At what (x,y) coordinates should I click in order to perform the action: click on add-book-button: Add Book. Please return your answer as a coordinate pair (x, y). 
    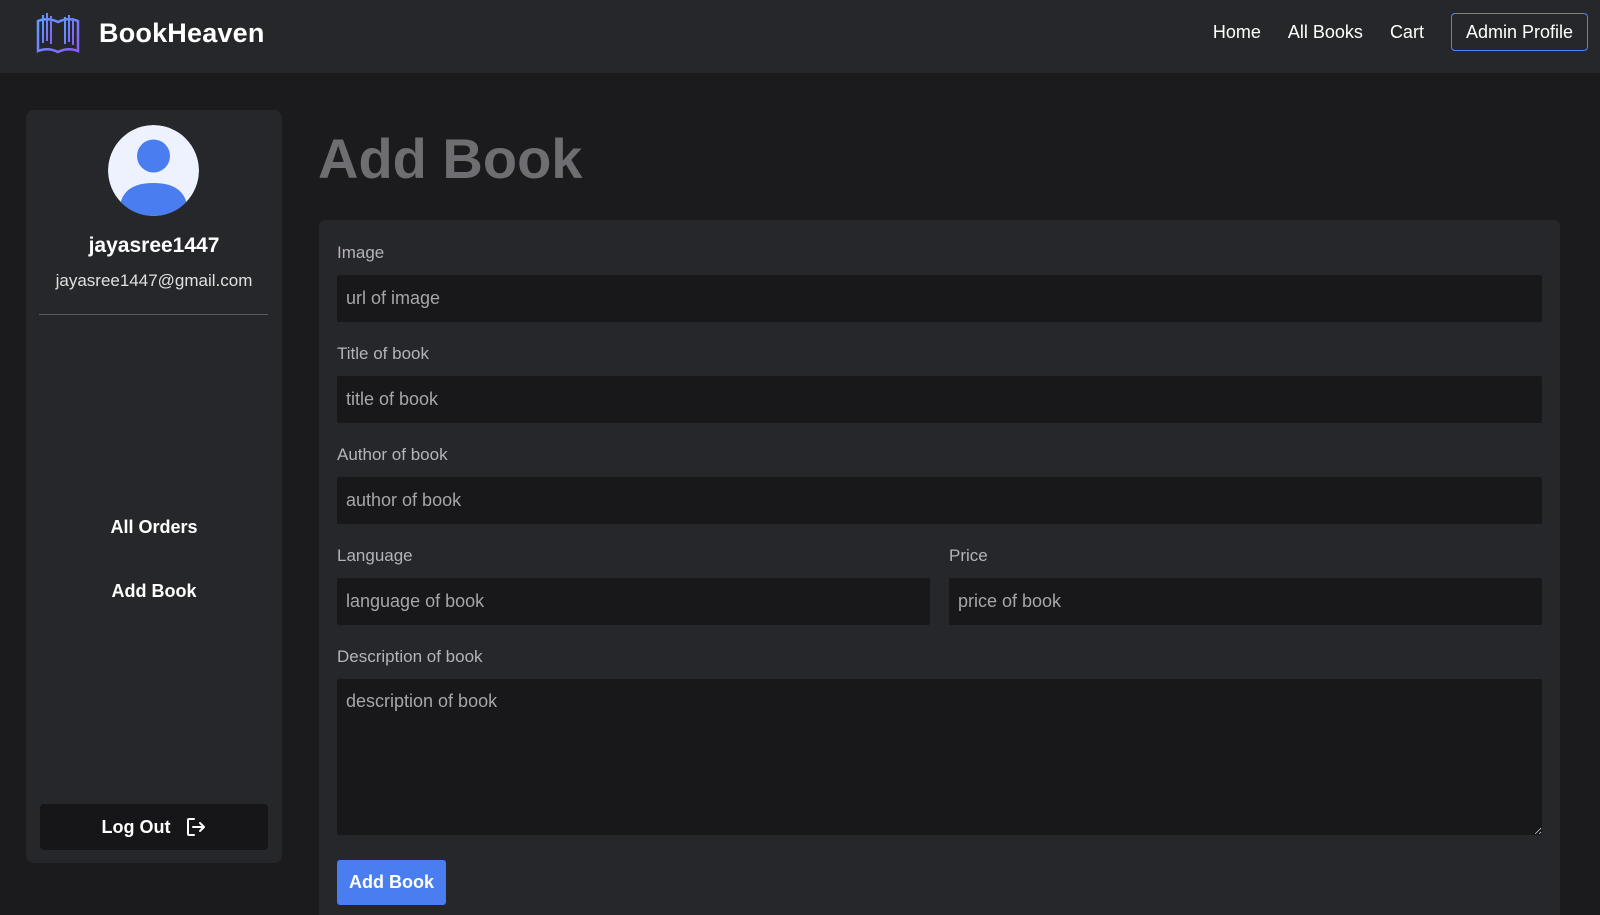
    Looking at the image, I should click on (391, 882).